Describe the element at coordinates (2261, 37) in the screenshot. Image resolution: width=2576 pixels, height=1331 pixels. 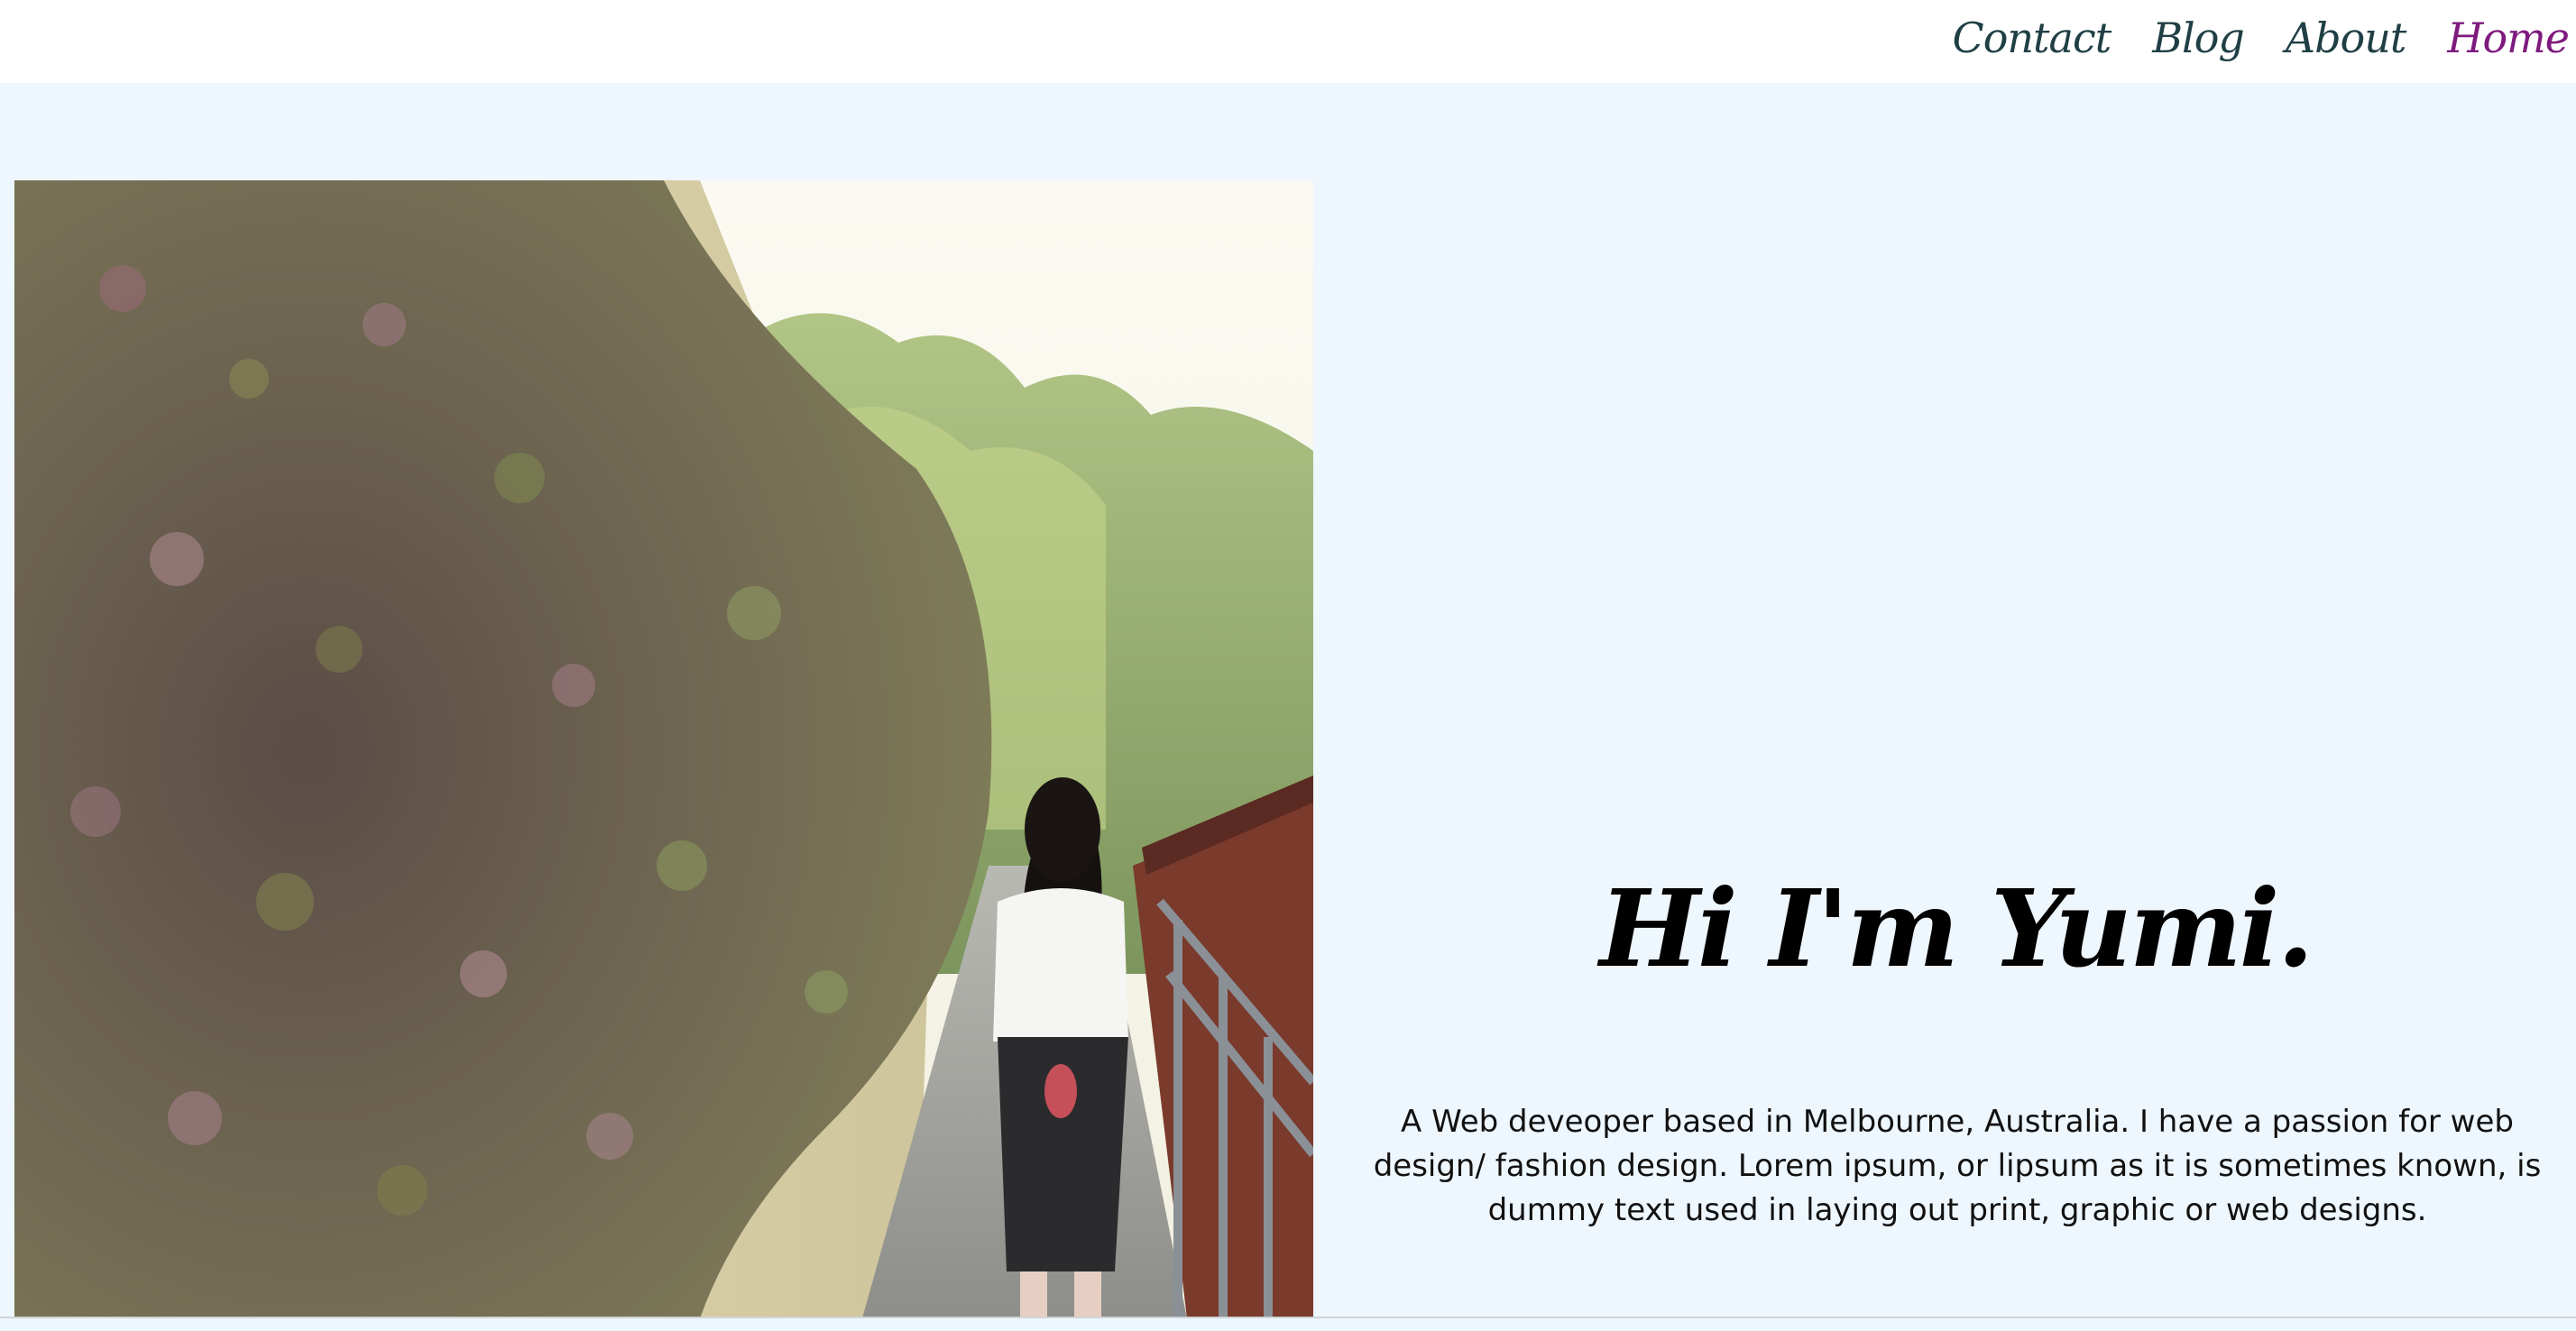
I see `main-nav: Home About Blog Contact` at that location.